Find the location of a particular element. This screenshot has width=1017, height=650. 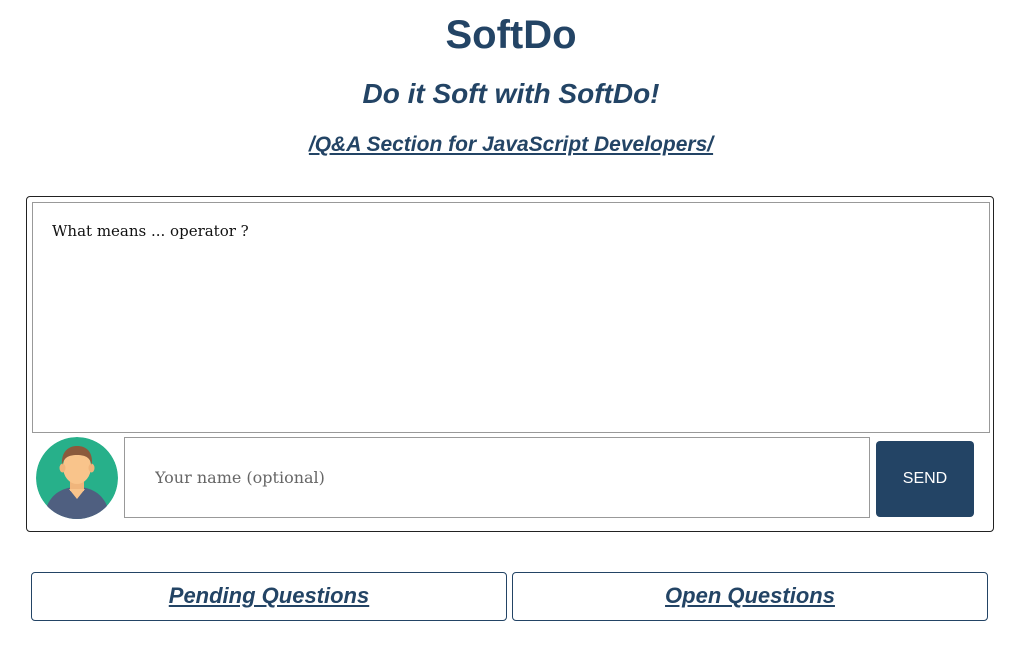

avatar-graphic is located at coordinates (77, 478).